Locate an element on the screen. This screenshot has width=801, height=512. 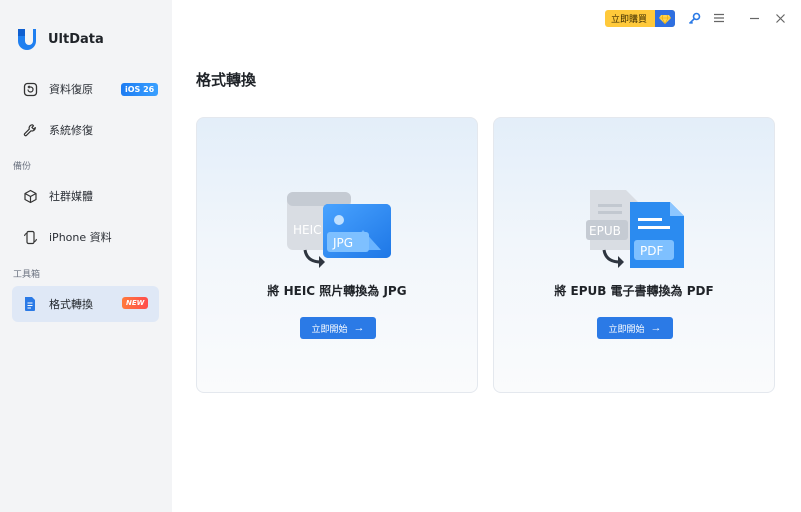
sidebar-item-social-media: 社群媒體 is located at coordinates (85, 196).